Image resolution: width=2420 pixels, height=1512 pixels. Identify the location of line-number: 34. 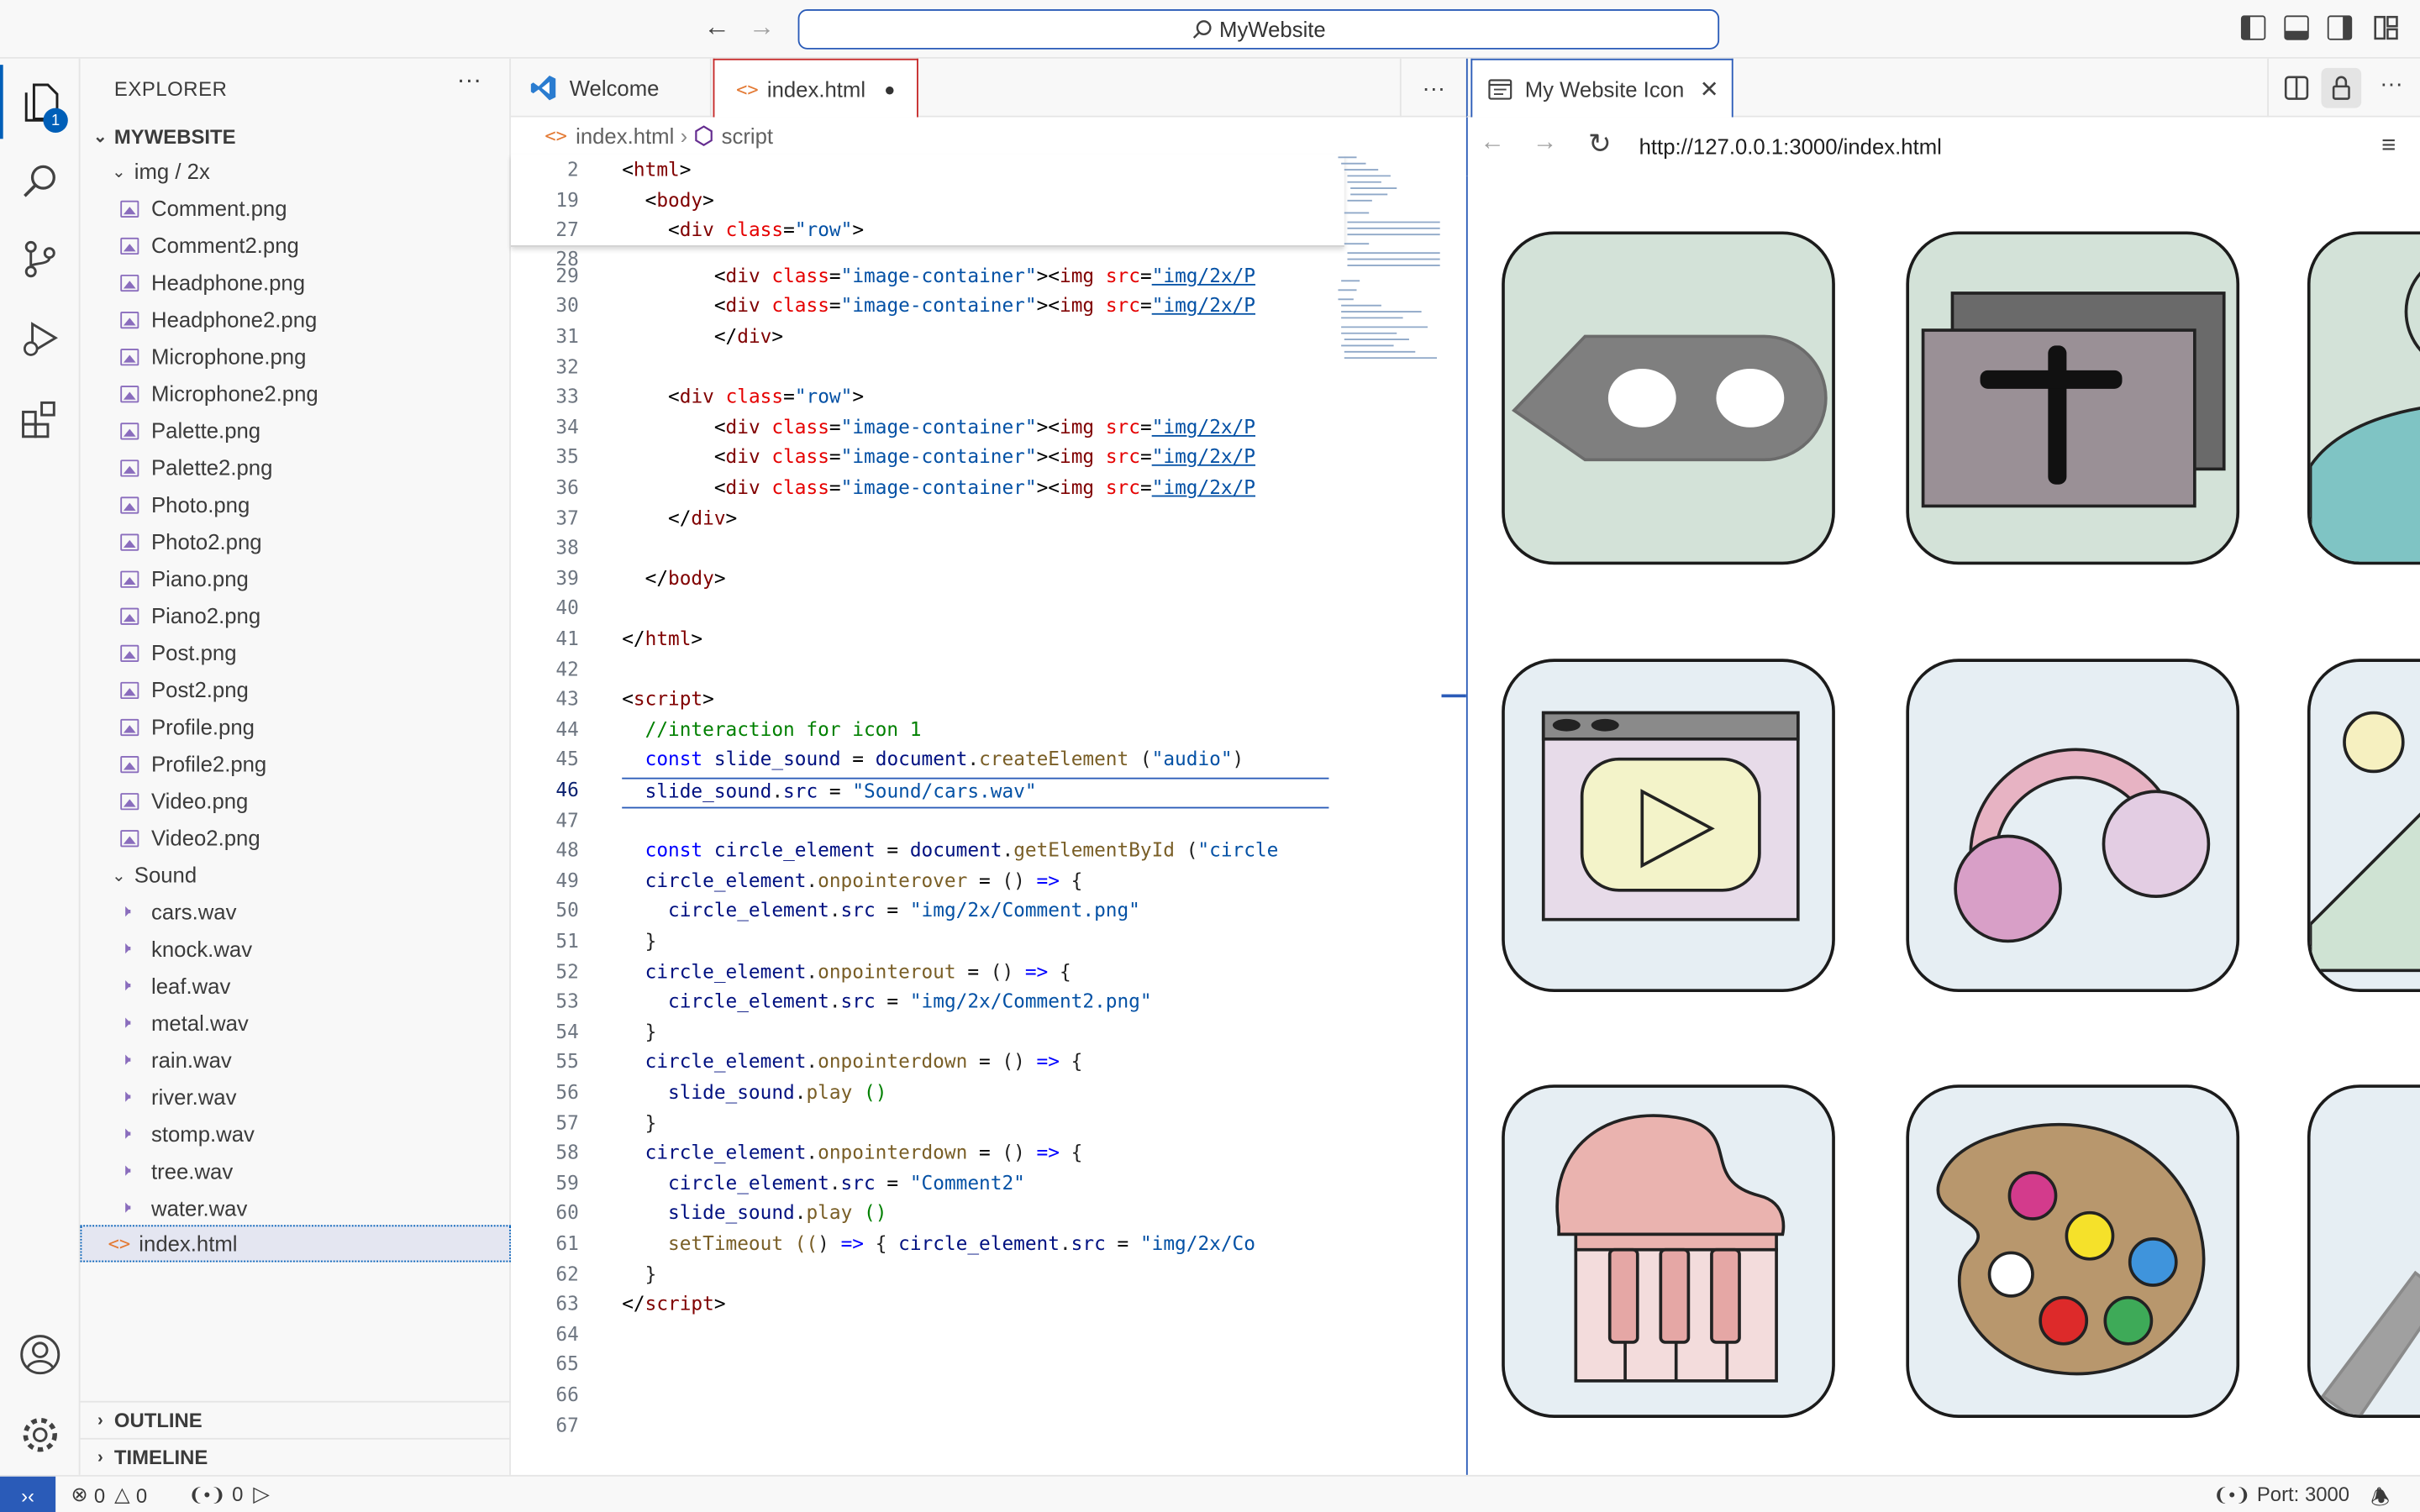
(545, 426).